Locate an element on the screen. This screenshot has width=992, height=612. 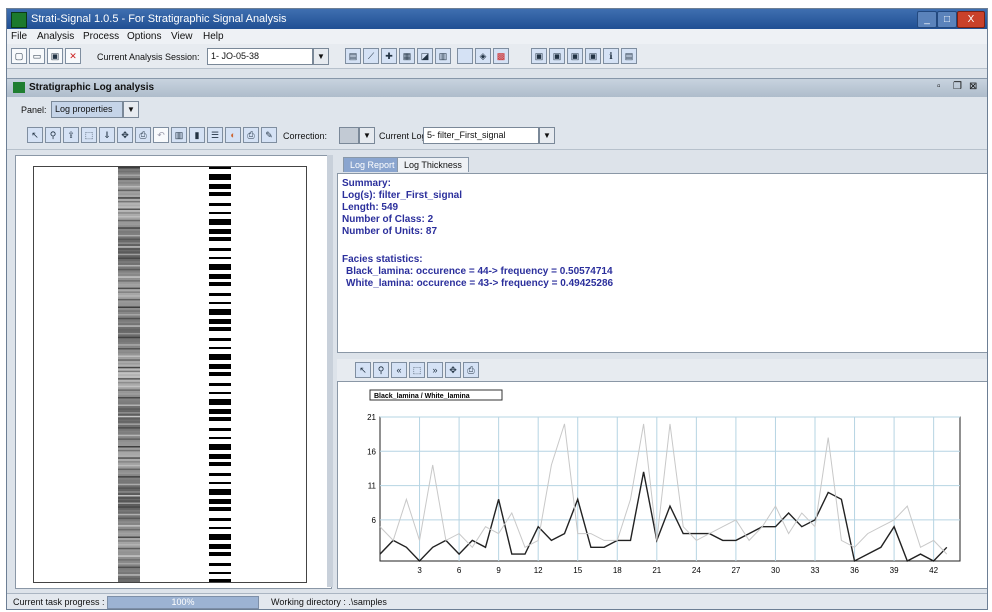
table-icon: ▥ is located at coordinates (179, 135).